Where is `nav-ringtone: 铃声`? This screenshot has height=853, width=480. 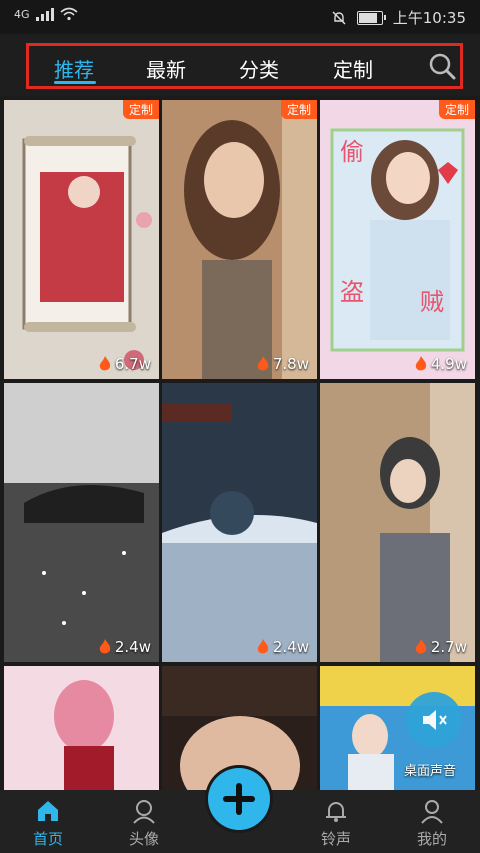 nav-ringtone: 铃声 is located at coordinates (336, 821).